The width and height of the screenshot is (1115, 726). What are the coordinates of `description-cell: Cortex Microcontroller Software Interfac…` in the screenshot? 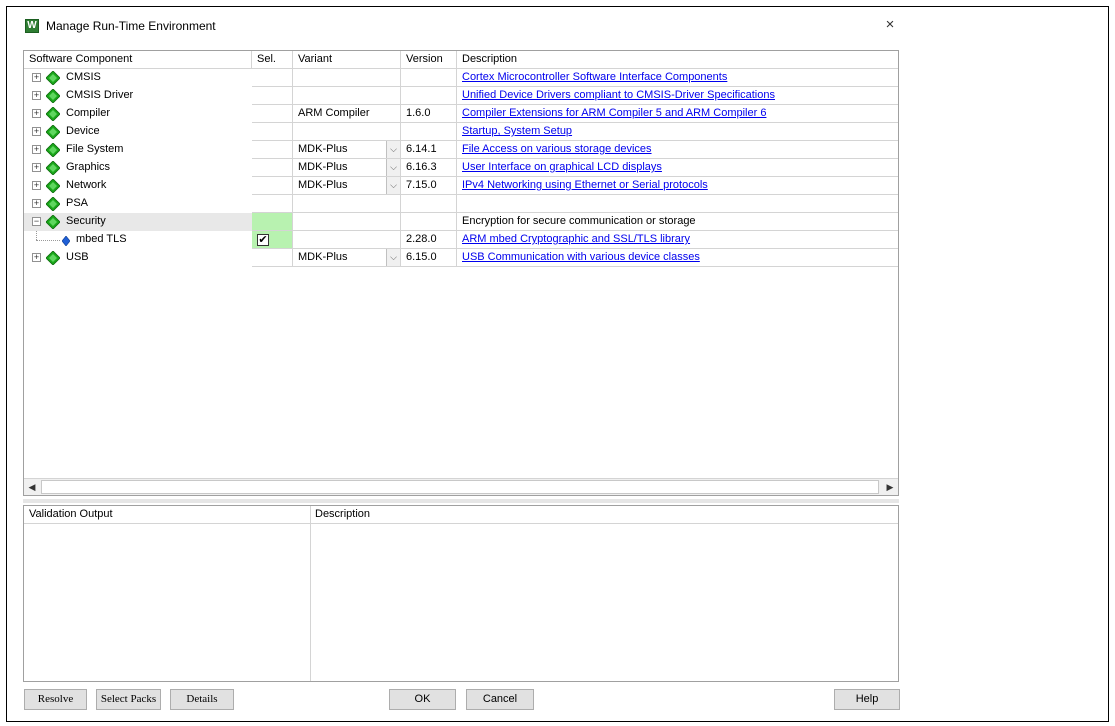 It's located at (677, 78).